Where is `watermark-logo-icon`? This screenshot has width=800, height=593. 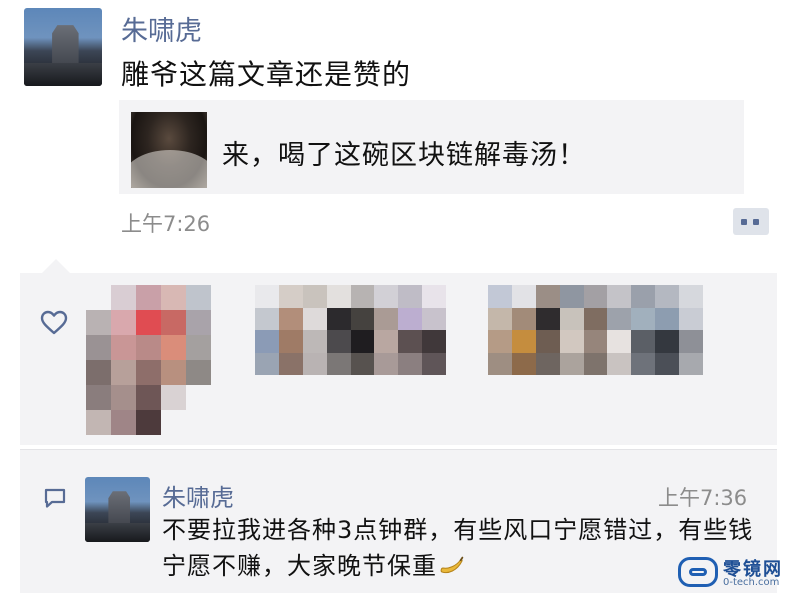
watermark-logo-icon is located at coordinates (698, 572).